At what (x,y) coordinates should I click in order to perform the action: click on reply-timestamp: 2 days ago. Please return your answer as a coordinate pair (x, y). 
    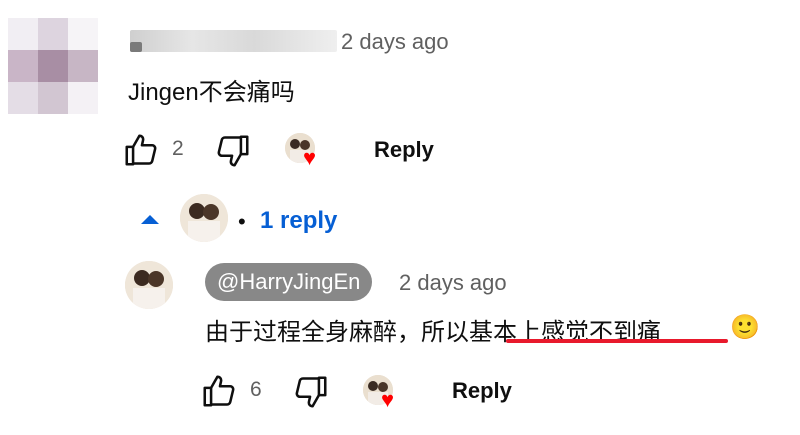
    Looking at the image, I should click on (453, 283).